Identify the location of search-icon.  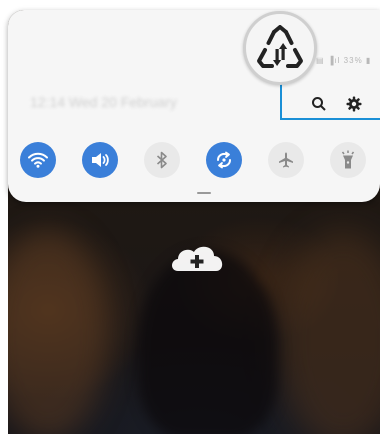
(319, 104).